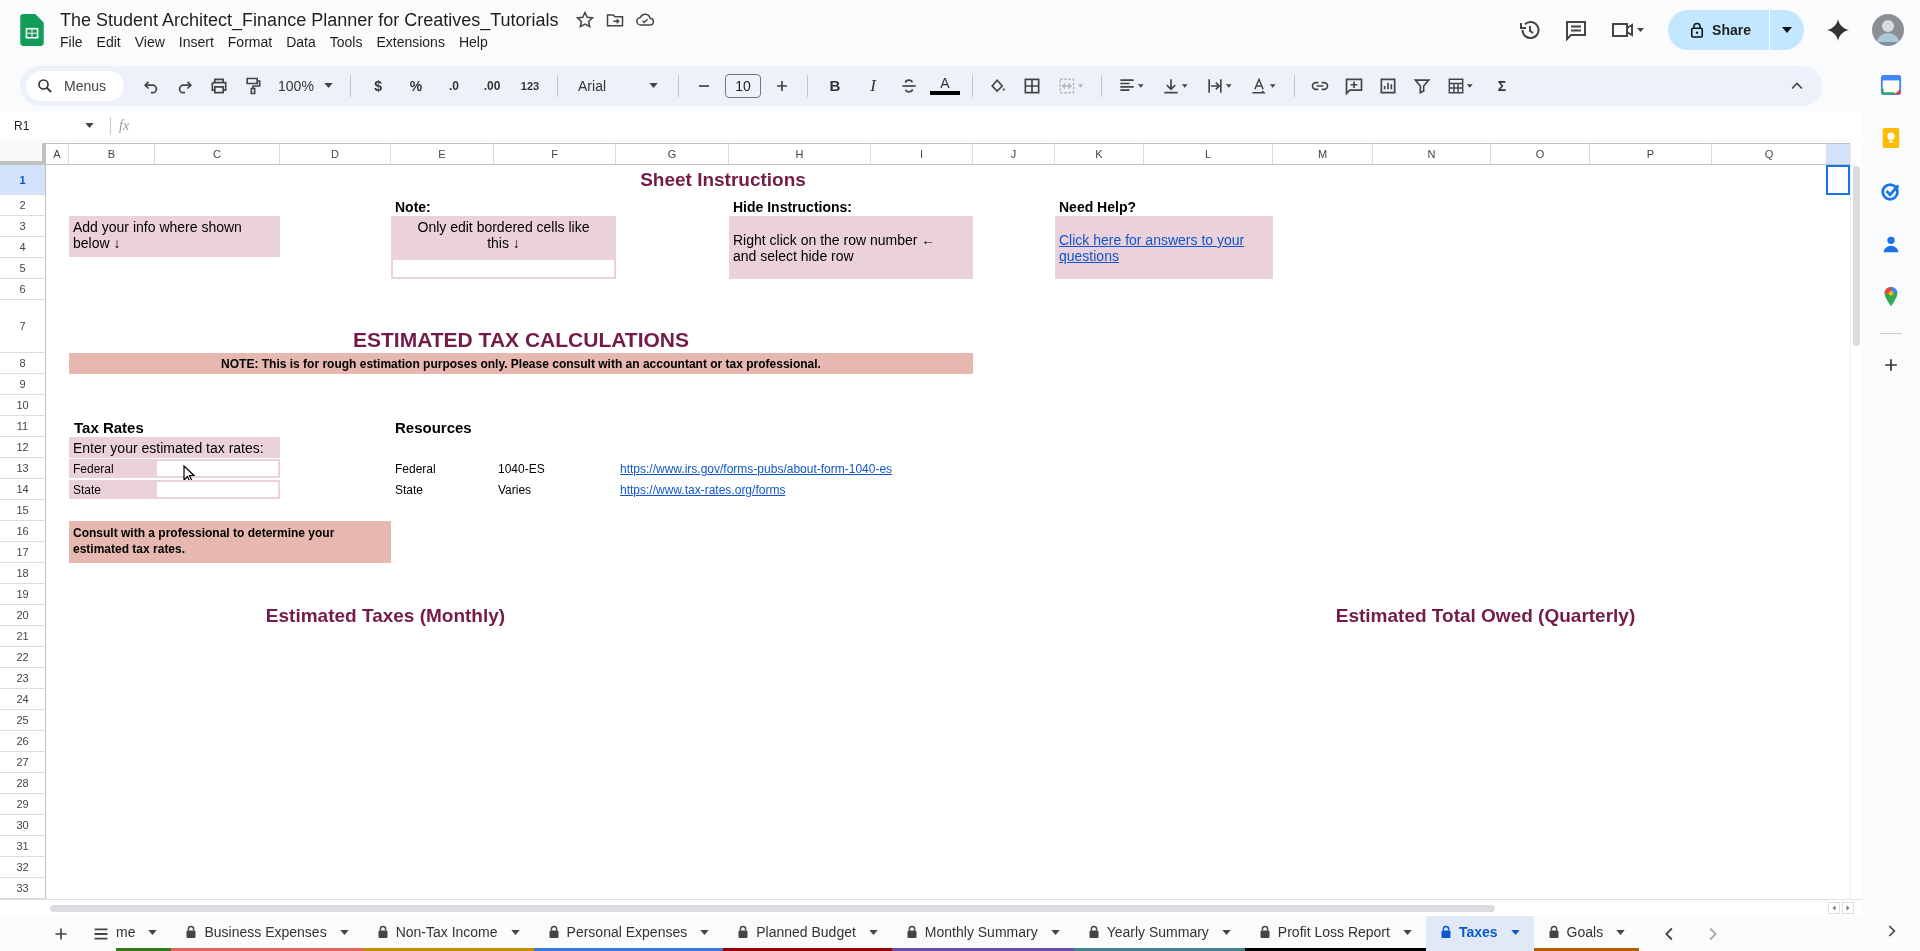  Describe the element at coordinates (306, 85) in the screenshot. I see `zoom-dropdown: 100%` at that location.